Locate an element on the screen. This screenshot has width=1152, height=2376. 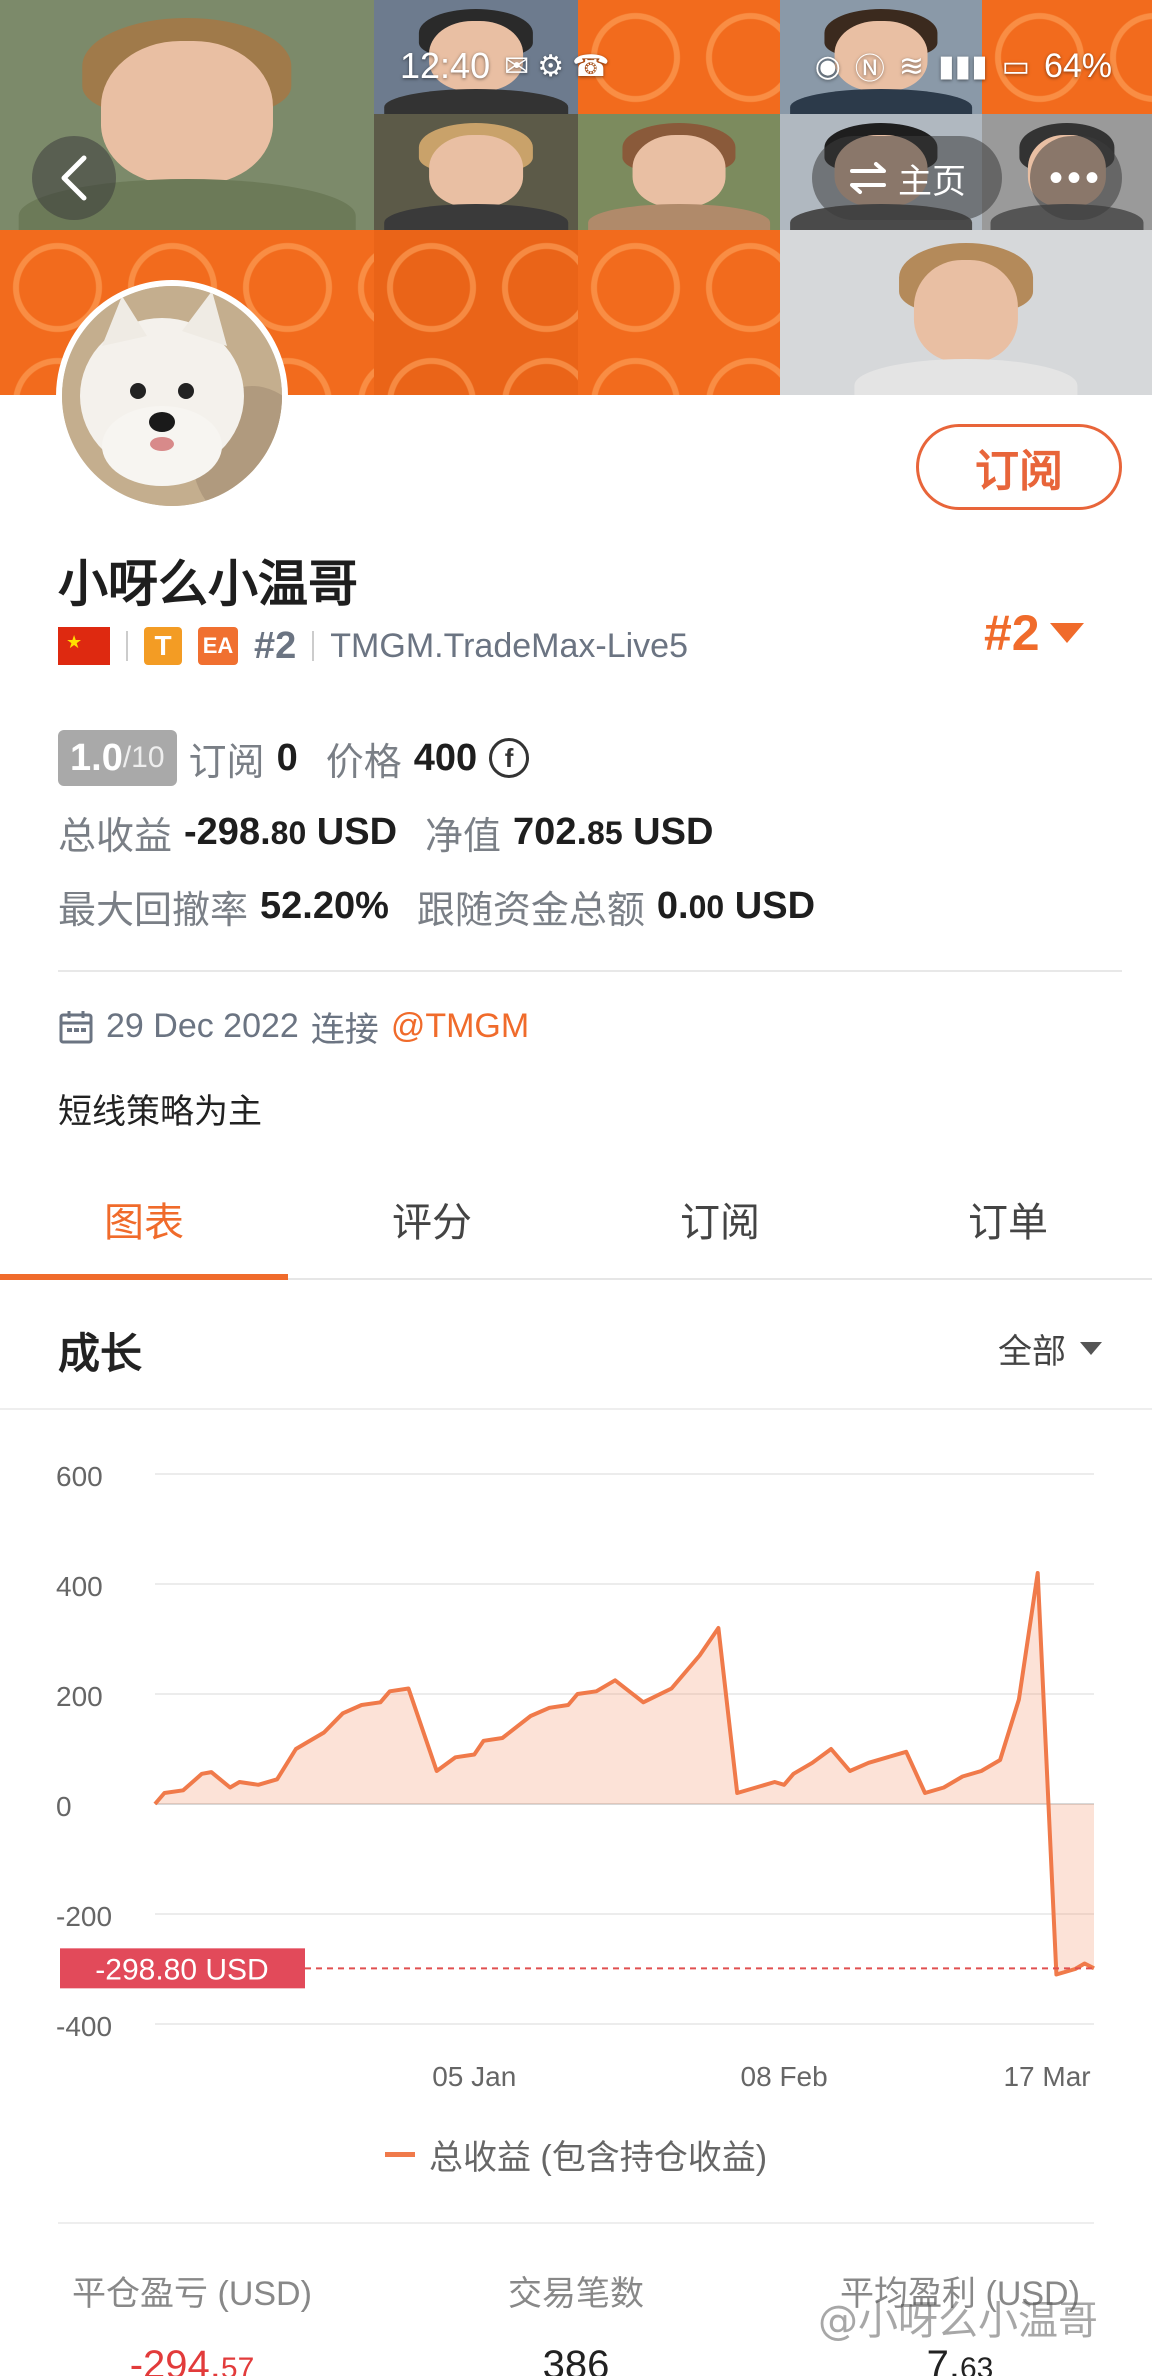
china-flag-icon: ★ is located at coordinates (84, 646).